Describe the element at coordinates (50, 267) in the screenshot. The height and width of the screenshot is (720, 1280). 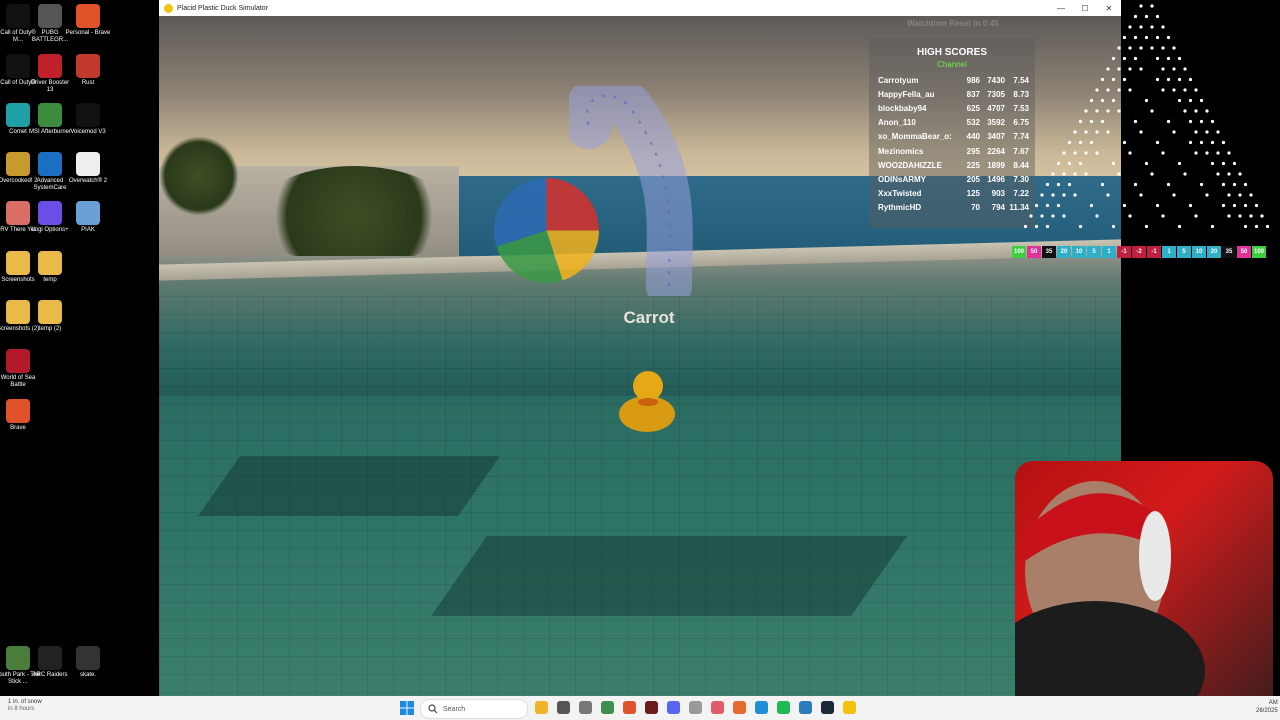
I see `desktop-icon: temp` at that location.